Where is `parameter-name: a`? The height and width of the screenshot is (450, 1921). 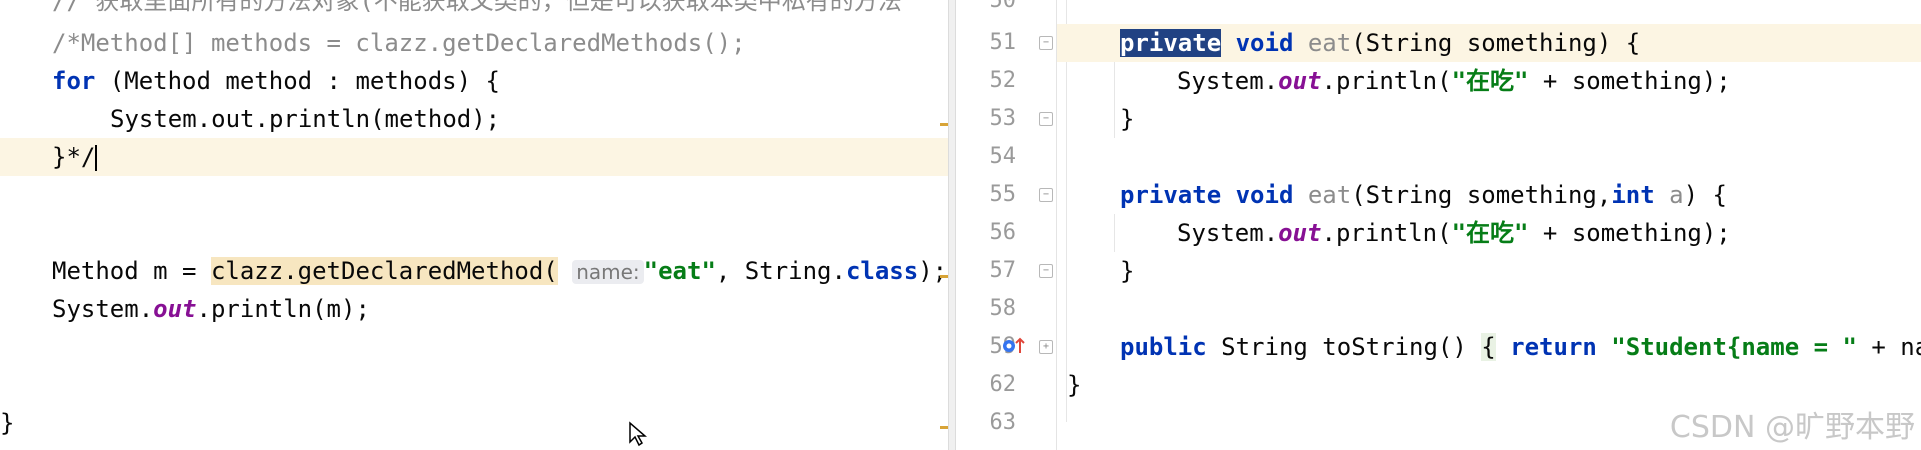
parameter-name: a is located at coordinates (1669, 195).